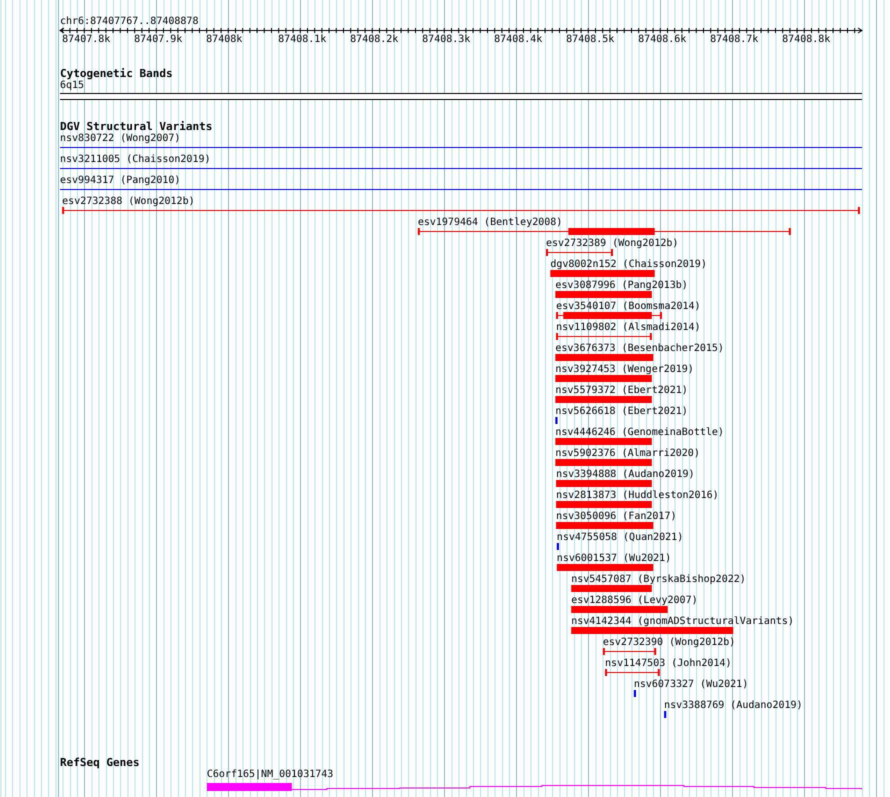 The image size is (890, 797). I want to click on variant-label: esv1979464 (Bentley2008), so click(490, 223).